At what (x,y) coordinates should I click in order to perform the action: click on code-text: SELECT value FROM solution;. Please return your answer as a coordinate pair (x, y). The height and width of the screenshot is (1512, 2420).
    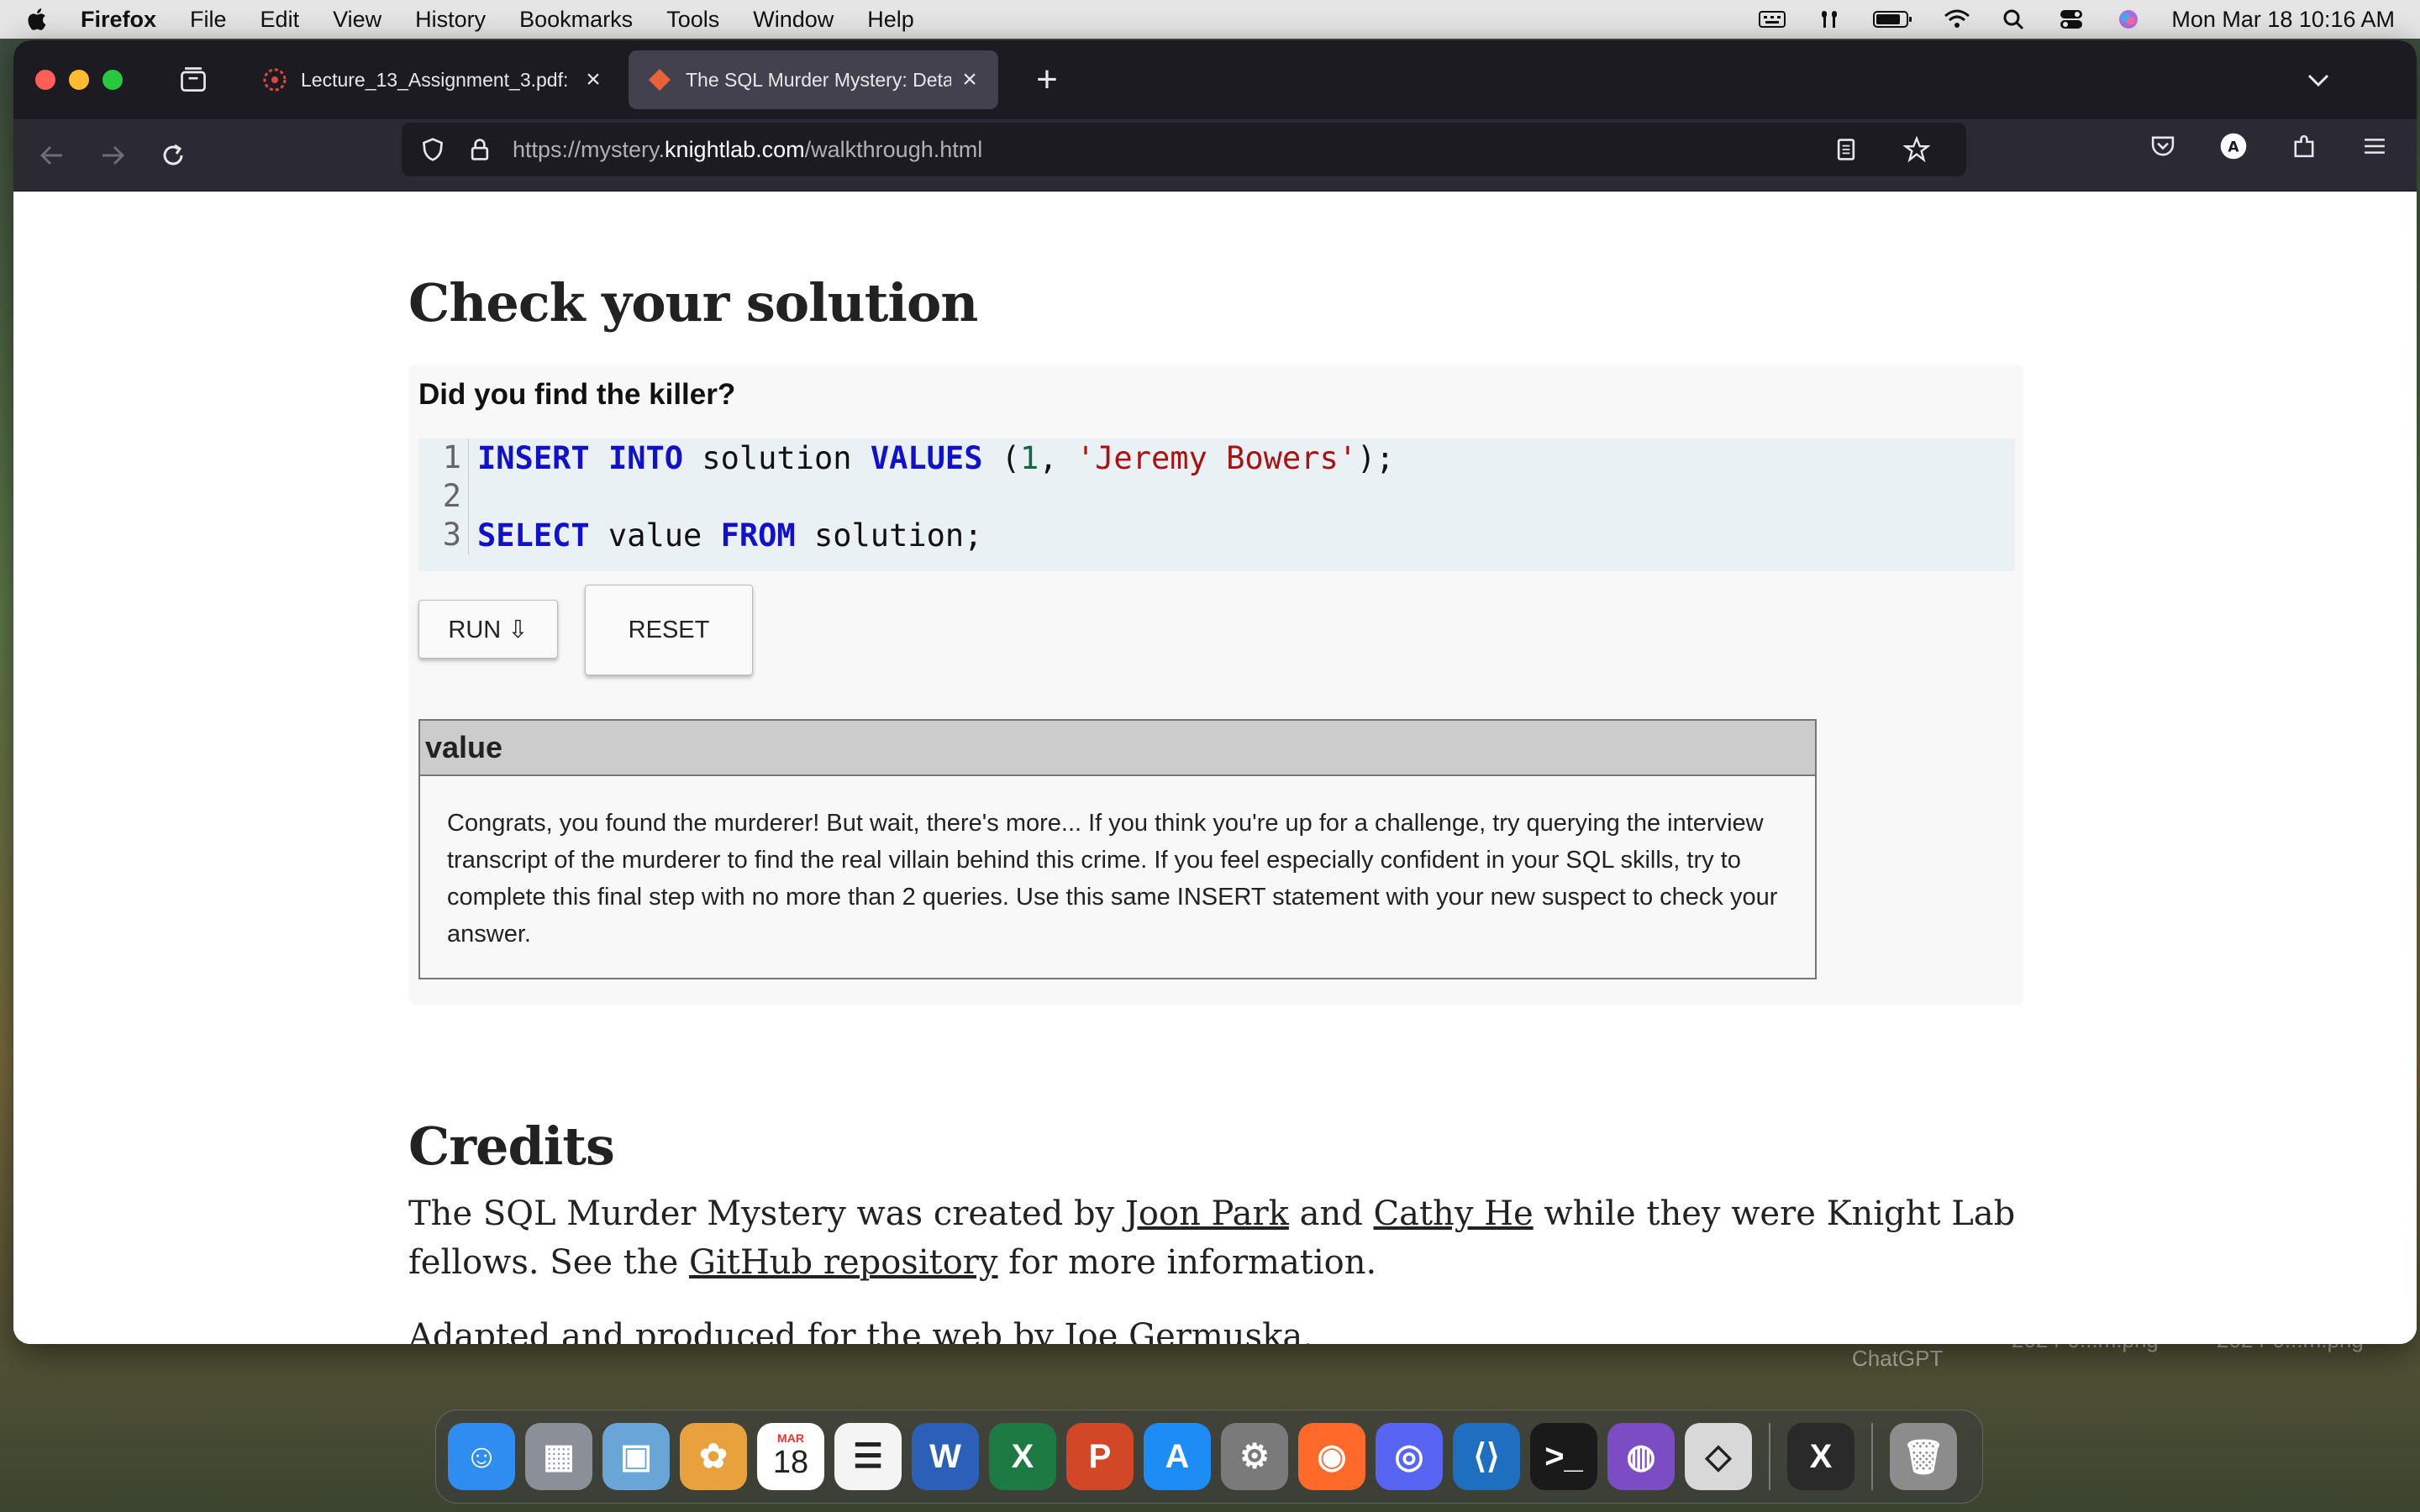
    Looking at the image, I should click on (730, 535).